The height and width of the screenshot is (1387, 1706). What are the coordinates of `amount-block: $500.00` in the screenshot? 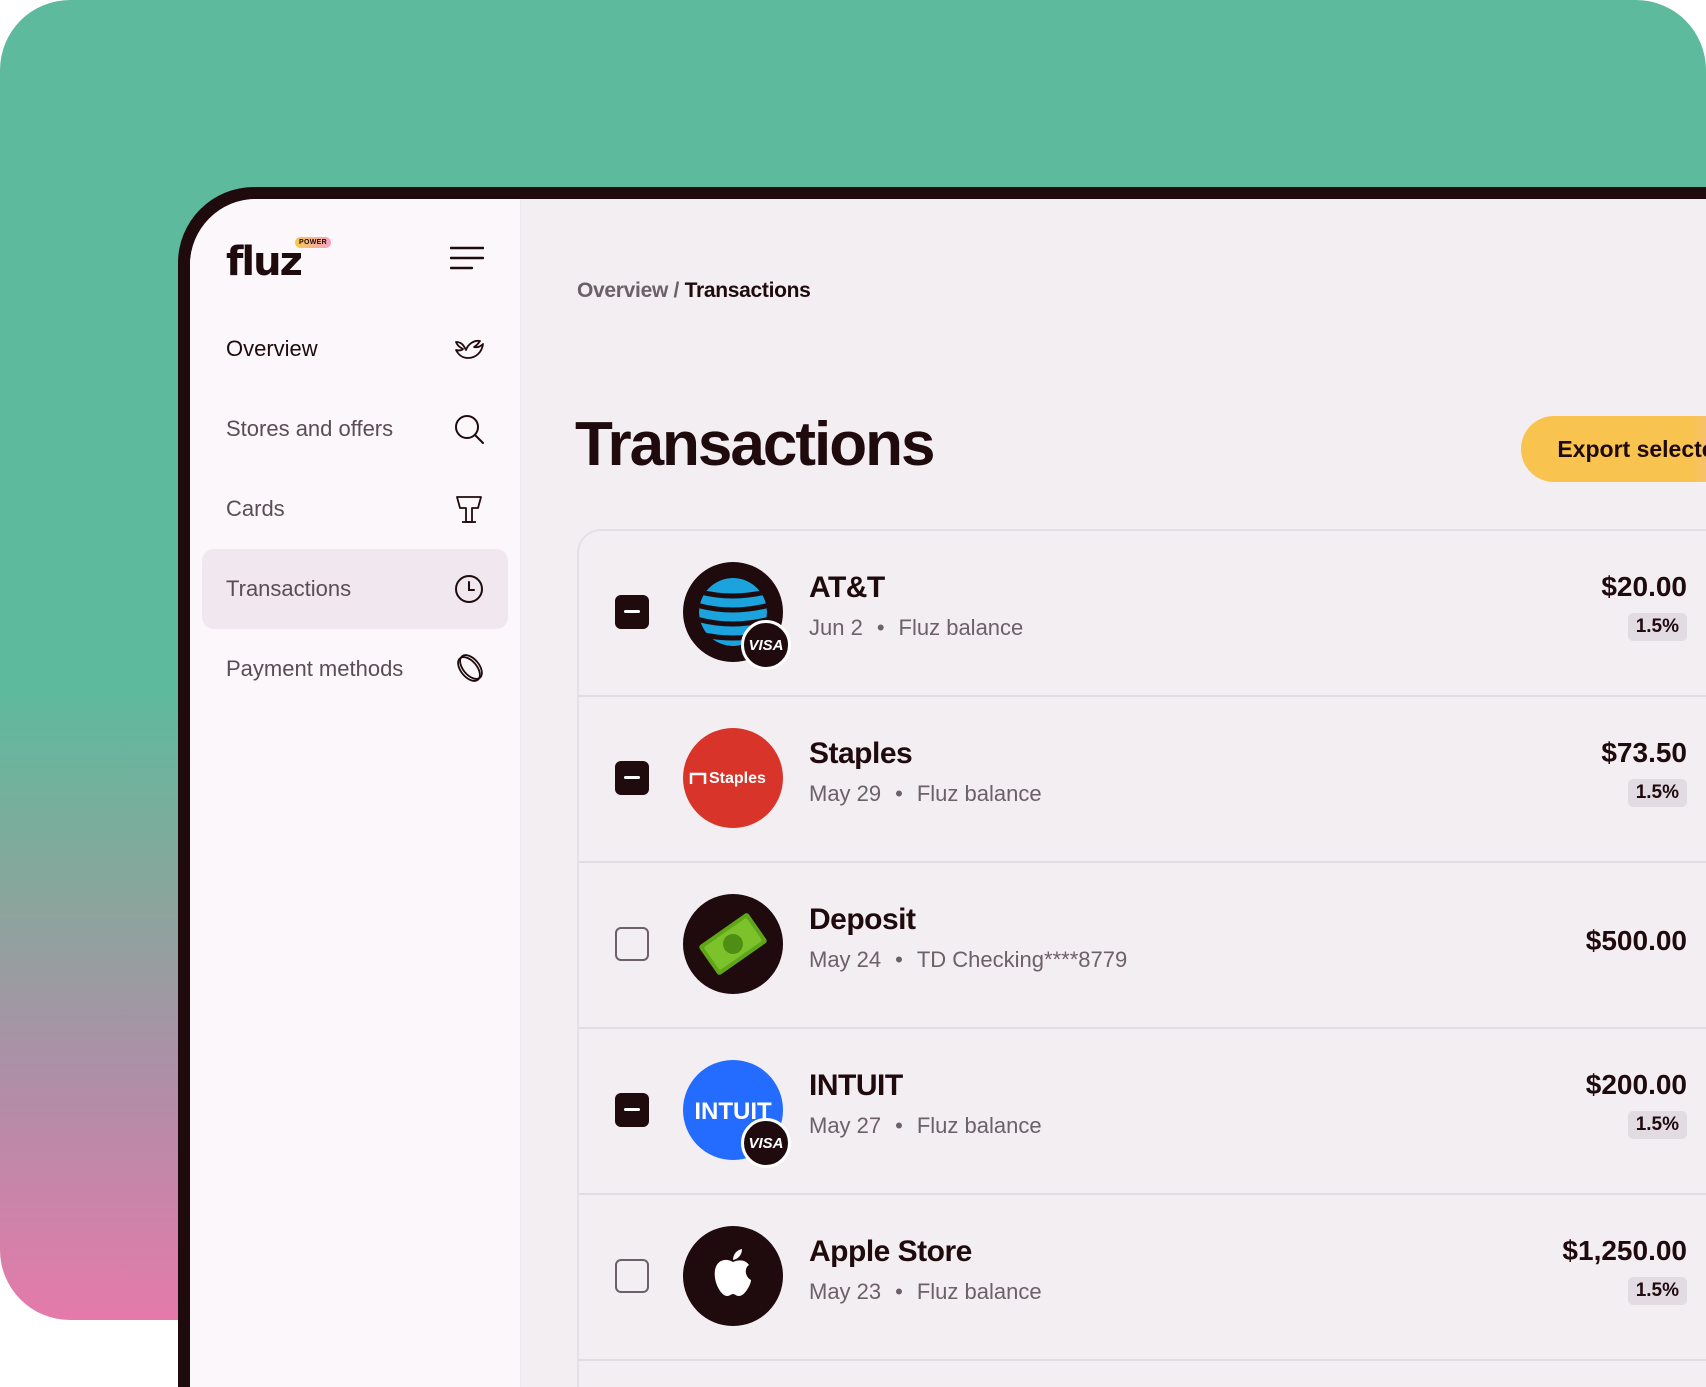 It's located at (1543, 945).